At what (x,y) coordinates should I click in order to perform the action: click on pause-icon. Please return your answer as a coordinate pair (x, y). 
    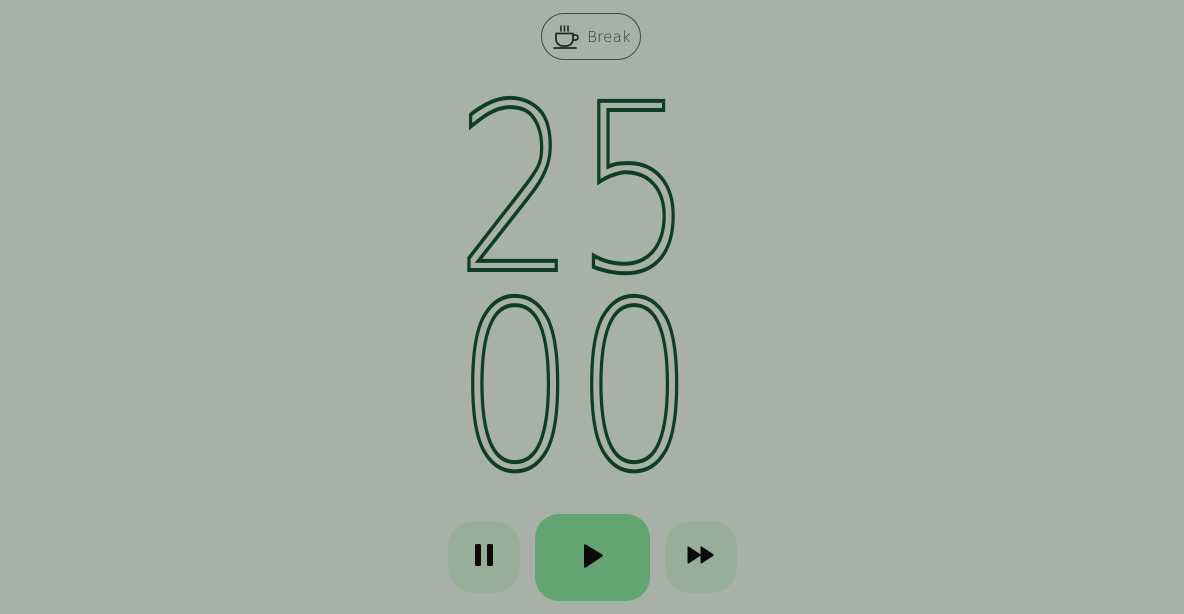
    Looking at the image, I should click on (484, 557).